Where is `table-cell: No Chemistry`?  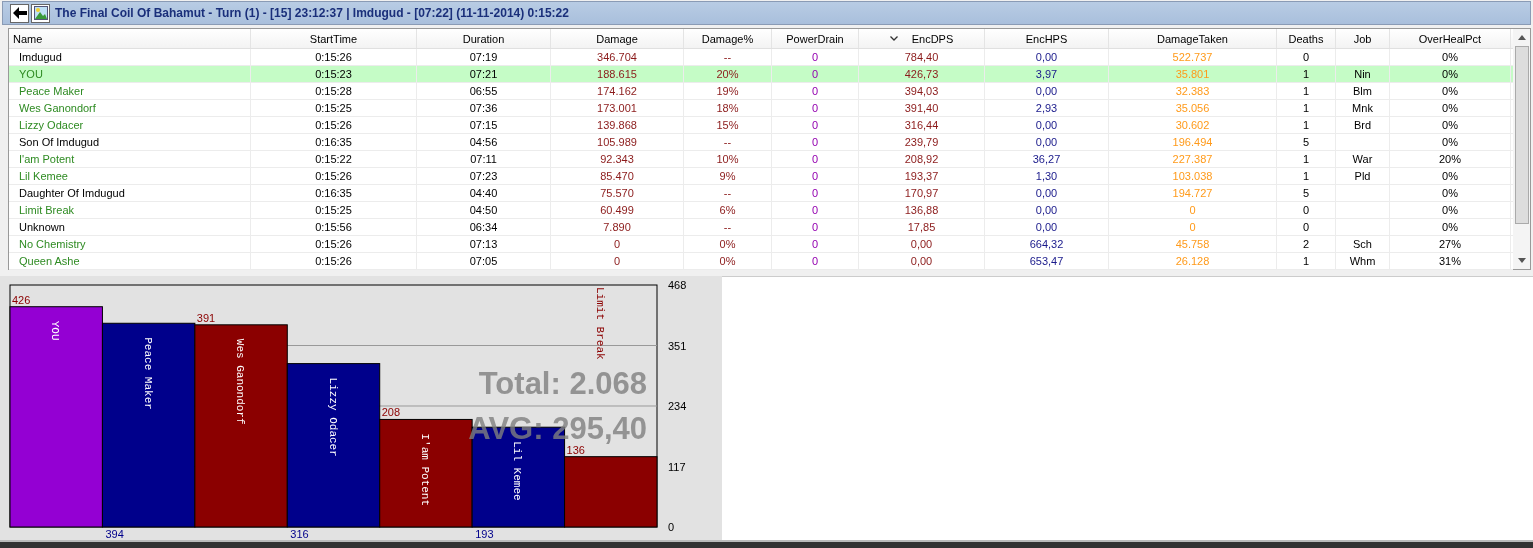 table-cell: No Chemistry is located at coordinates (52, 244).